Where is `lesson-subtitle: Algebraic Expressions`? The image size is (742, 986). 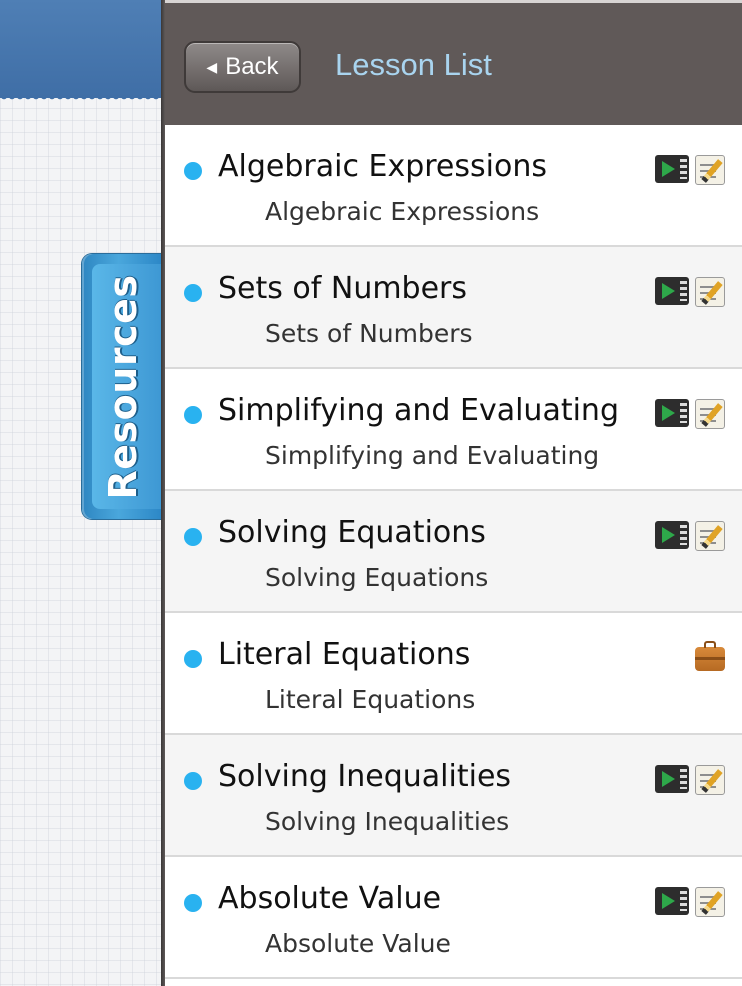 lesson-subtitle: Algebraic Expressions is located at coordinates (402, 211).